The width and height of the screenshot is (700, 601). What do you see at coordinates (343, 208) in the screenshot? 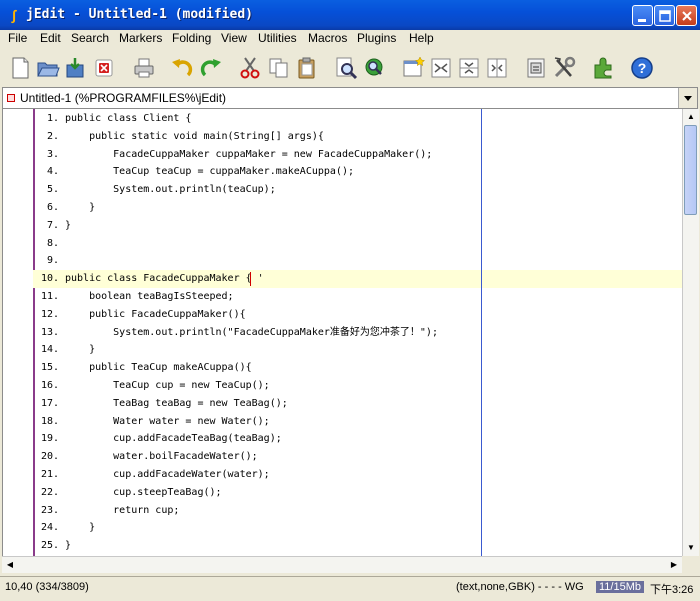
I see `code-line: 6. }` at bounding box center [343, 208].